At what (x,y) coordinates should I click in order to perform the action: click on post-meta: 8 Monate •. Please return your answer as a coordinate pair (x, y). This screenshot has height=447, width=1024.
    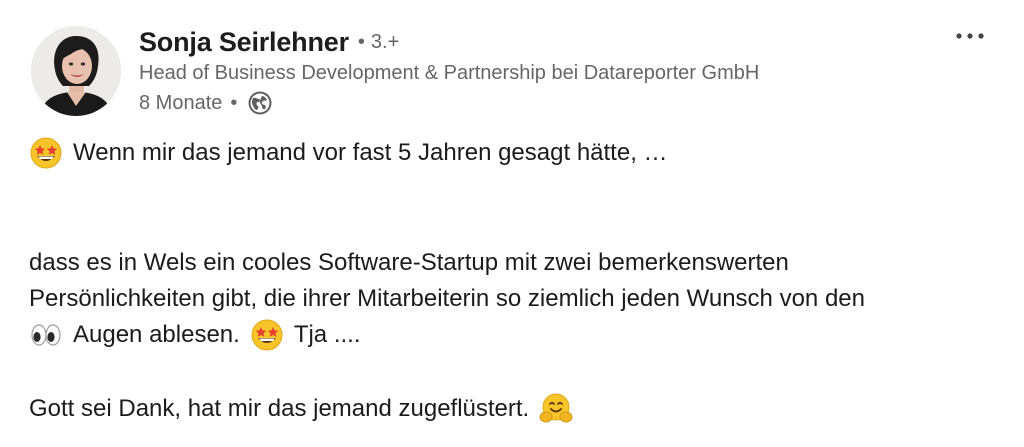
    Looking at the image, I should click on (206, 103).